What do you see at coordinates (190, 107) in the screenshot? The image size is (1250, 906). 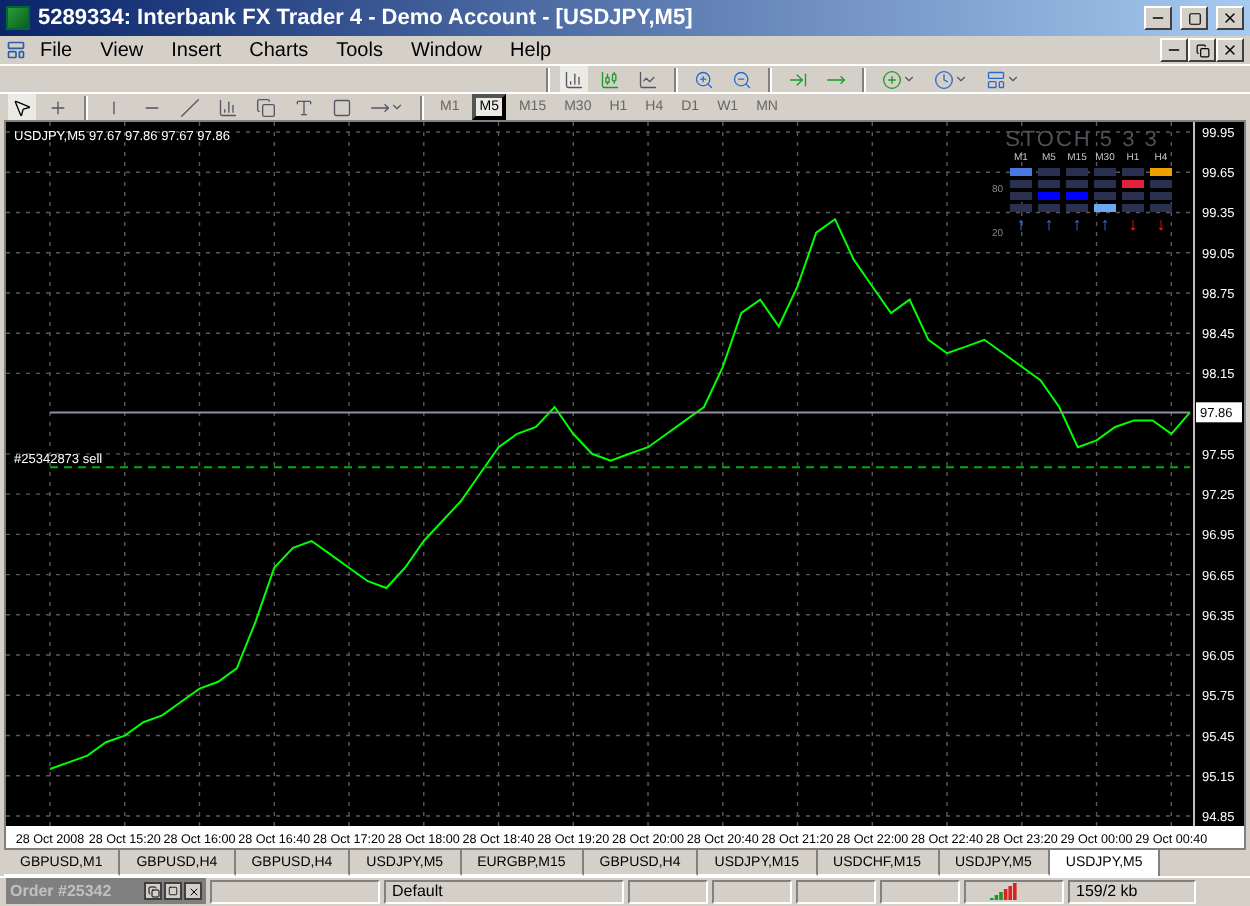 I see `trend-line-icon` at bounding box center [190, 107].